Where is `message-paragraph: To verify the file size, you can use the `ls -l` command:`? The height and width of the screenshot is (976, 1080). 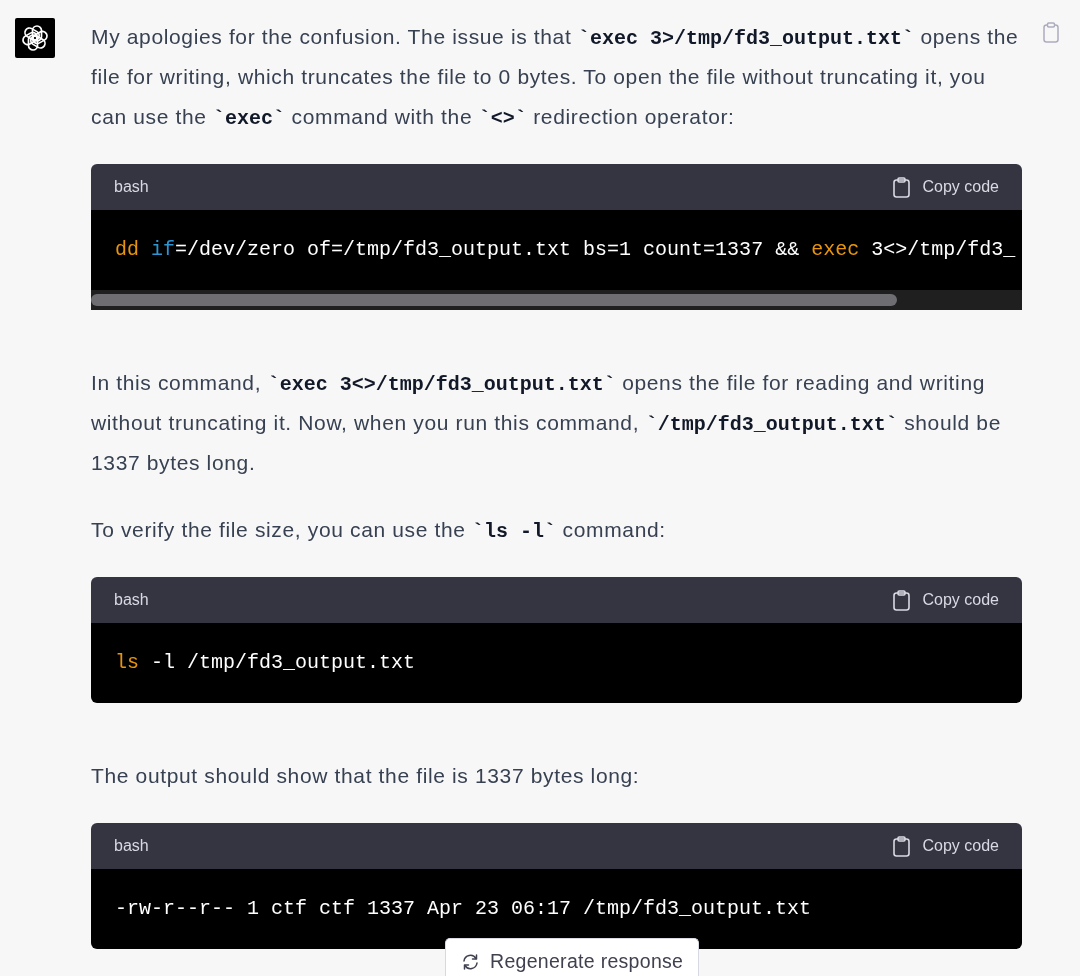 message-paragraph: To verify the file size, you can use the `ls -l` command: is located at coordinates (379, 531).